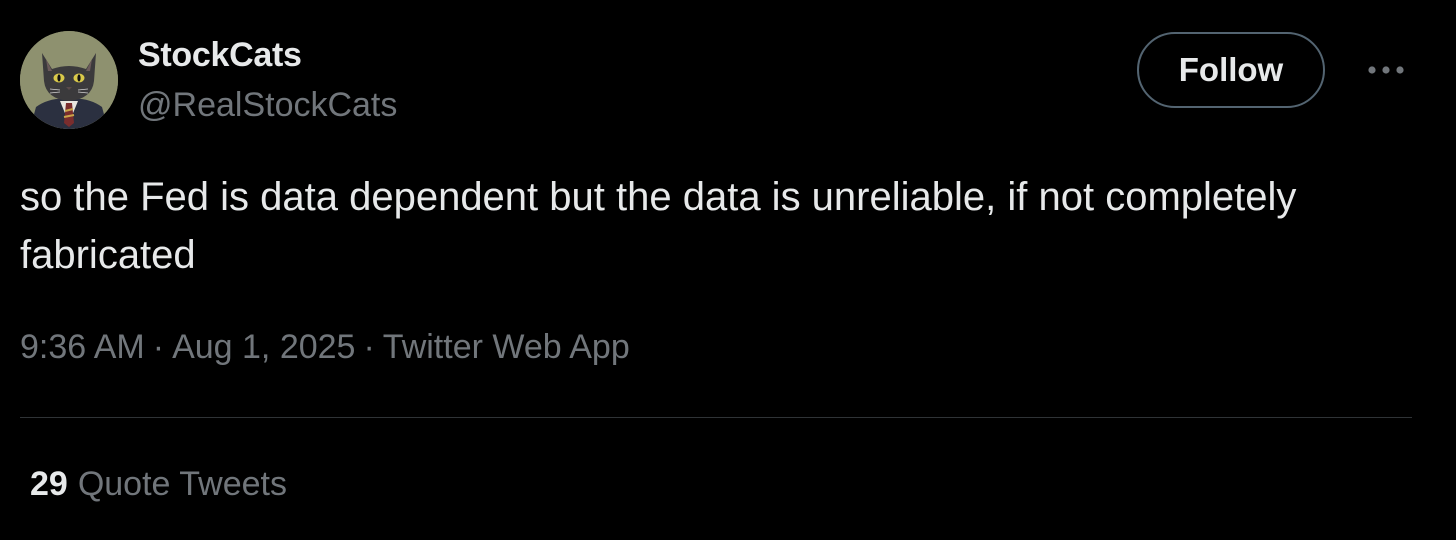 The image size is (1456, 540). I want to click on author-display-name: StockCats, so click(220, 55).